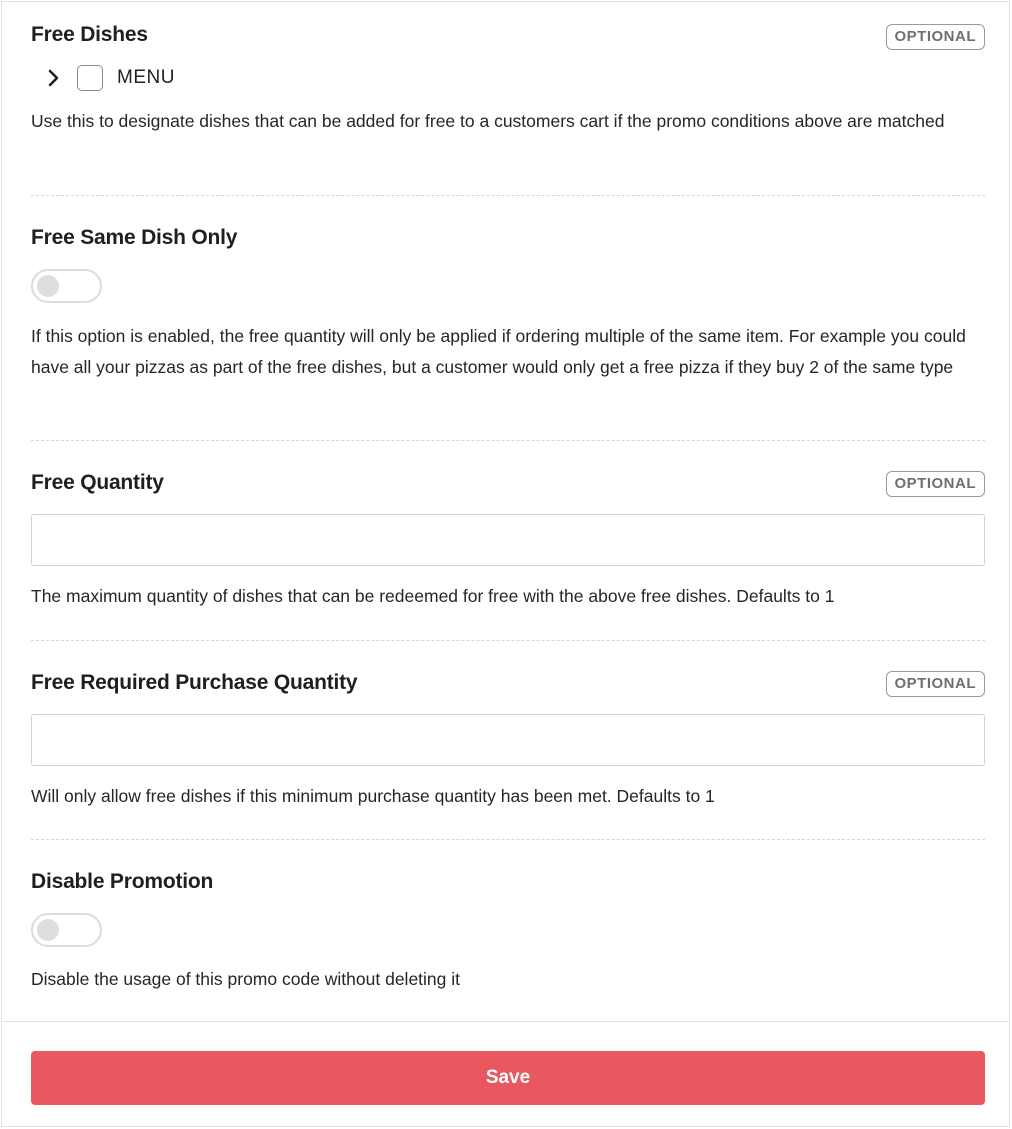  What do you see at coordinates (66, 930) in the screenshot?
I see `disable-promotion-toggle` at bounding box center [66, 930].